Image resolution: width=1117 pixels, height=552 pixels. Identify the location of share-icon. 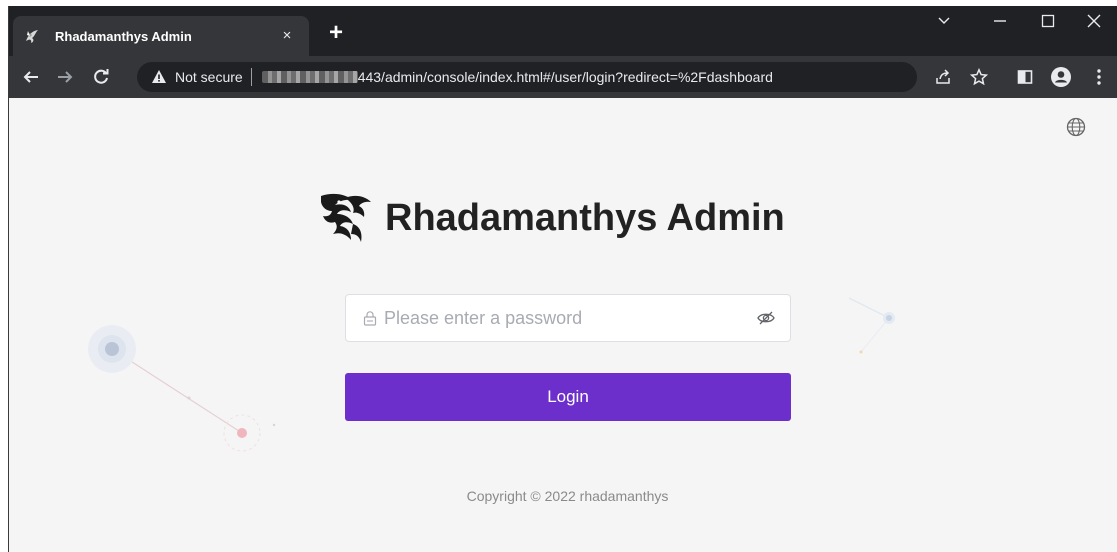
(943, 77).